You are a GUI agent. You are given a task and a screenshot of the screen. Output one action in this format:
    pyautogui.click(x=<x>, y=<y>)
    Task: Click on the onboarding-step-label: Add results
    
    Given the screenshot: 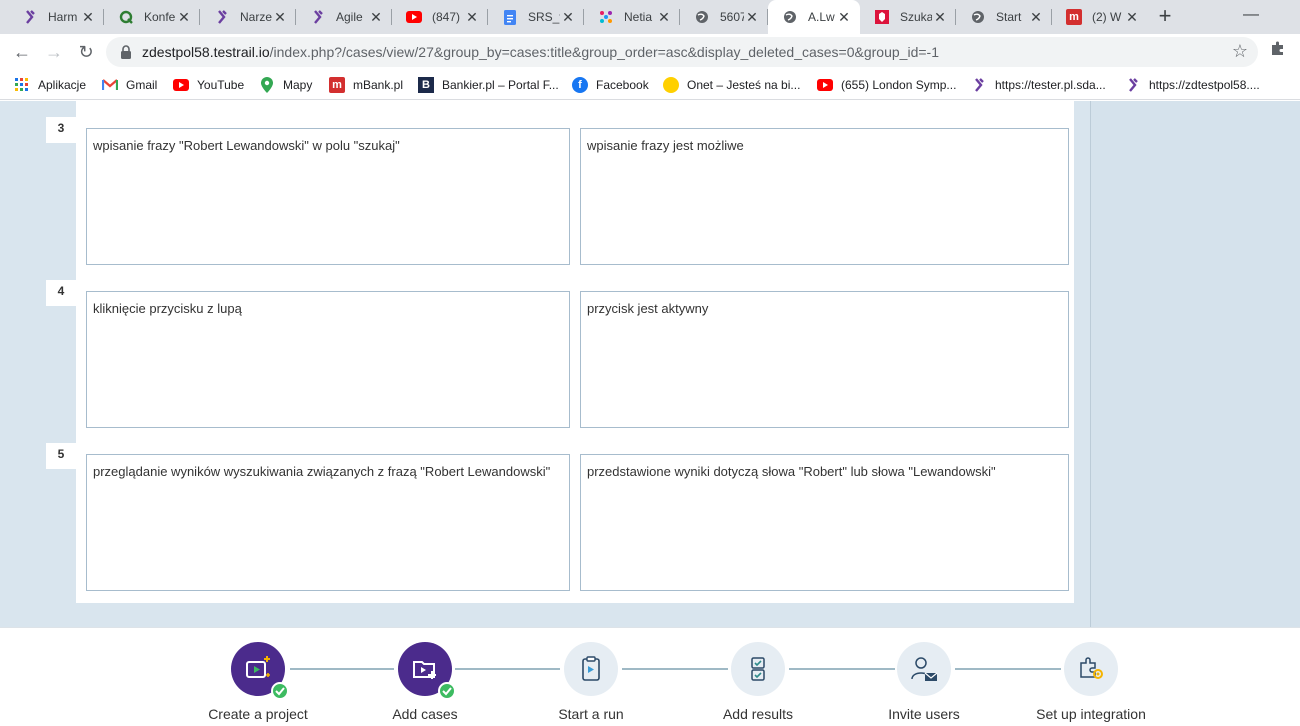 What is the action you would take?
    pyautogui.click(x=758, y=714)
    